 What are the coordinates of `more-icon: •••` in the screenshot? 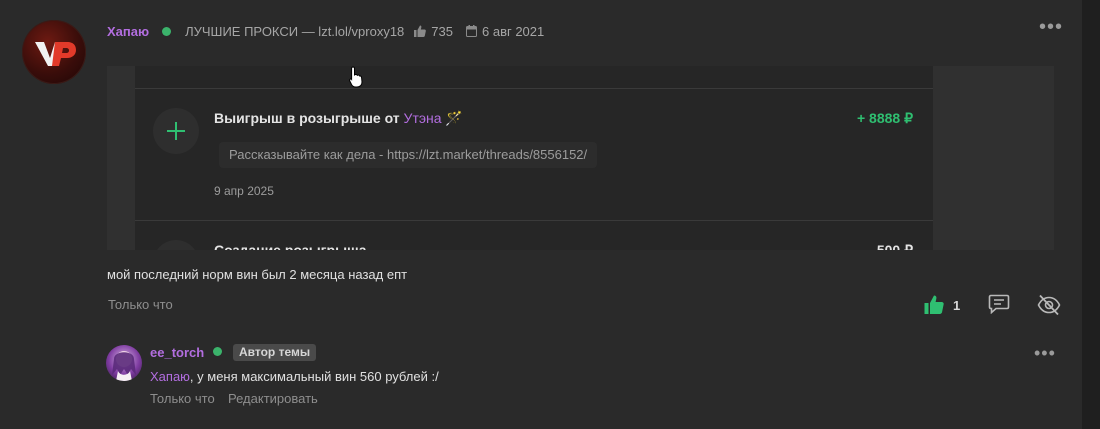 It's located at (1051, 27).